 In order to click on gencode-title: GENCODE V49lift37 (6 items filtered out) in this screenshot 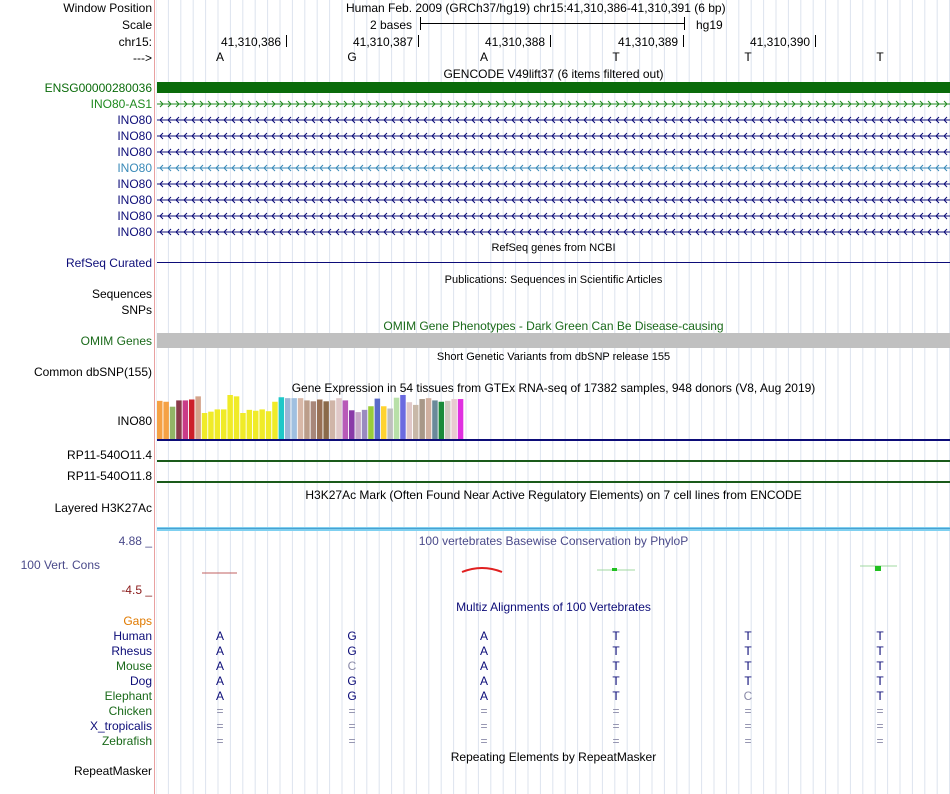, I will do `click(553, 74)`.